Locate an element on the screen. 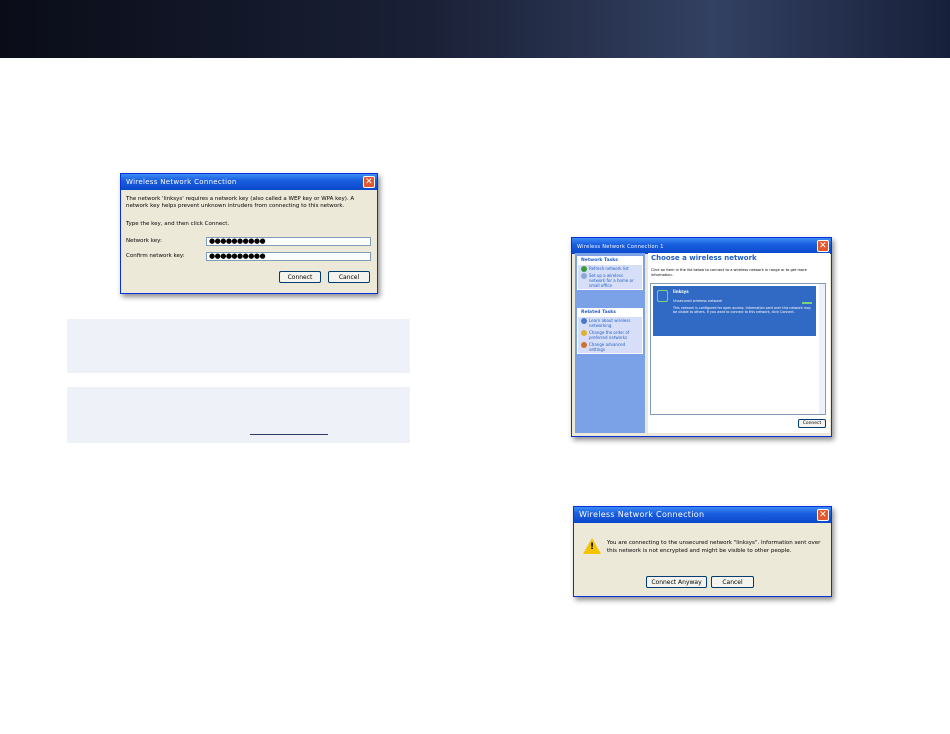  settings-icon is located at coordinates (584, 345).